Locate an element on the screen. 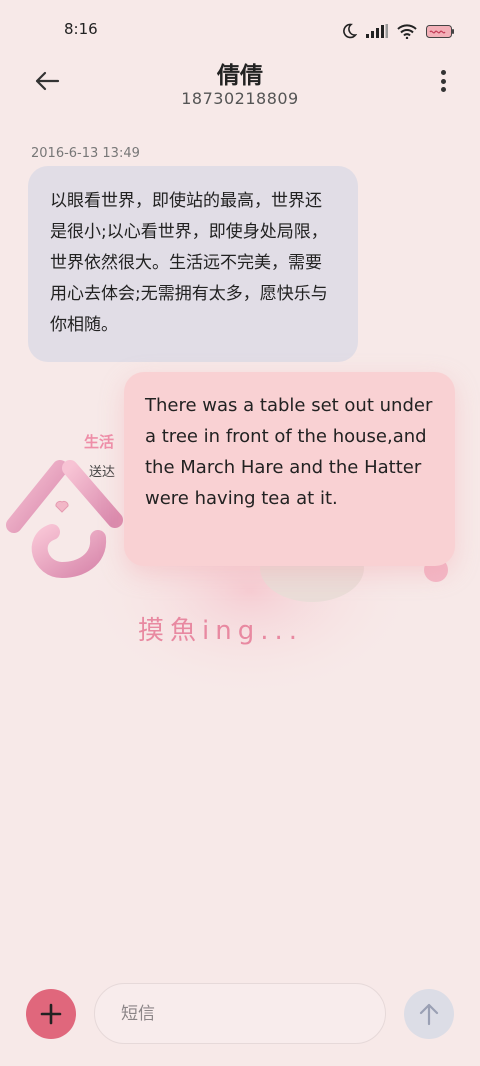 Image resolution: width=480 pixels, height=1066 pixels. sticker-label-life: 生活 is located at coordinates (99, 442).